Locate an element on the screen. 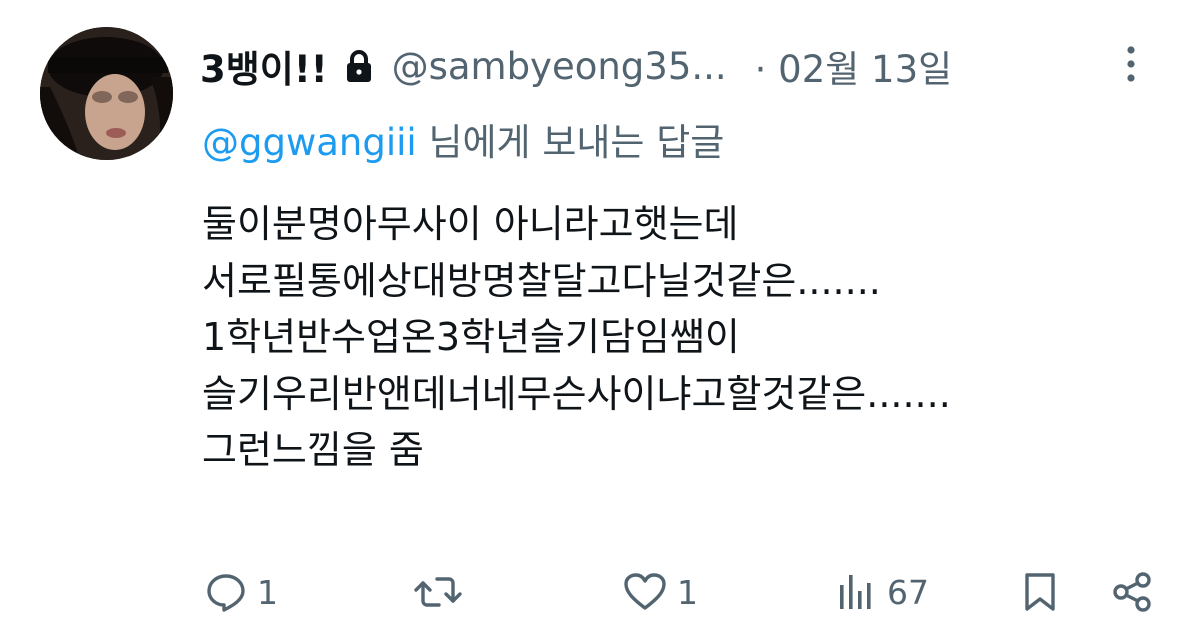 Image resolution: width=1199 pixels, height=643 pixels. avatar is located at coordinates (106, 93).